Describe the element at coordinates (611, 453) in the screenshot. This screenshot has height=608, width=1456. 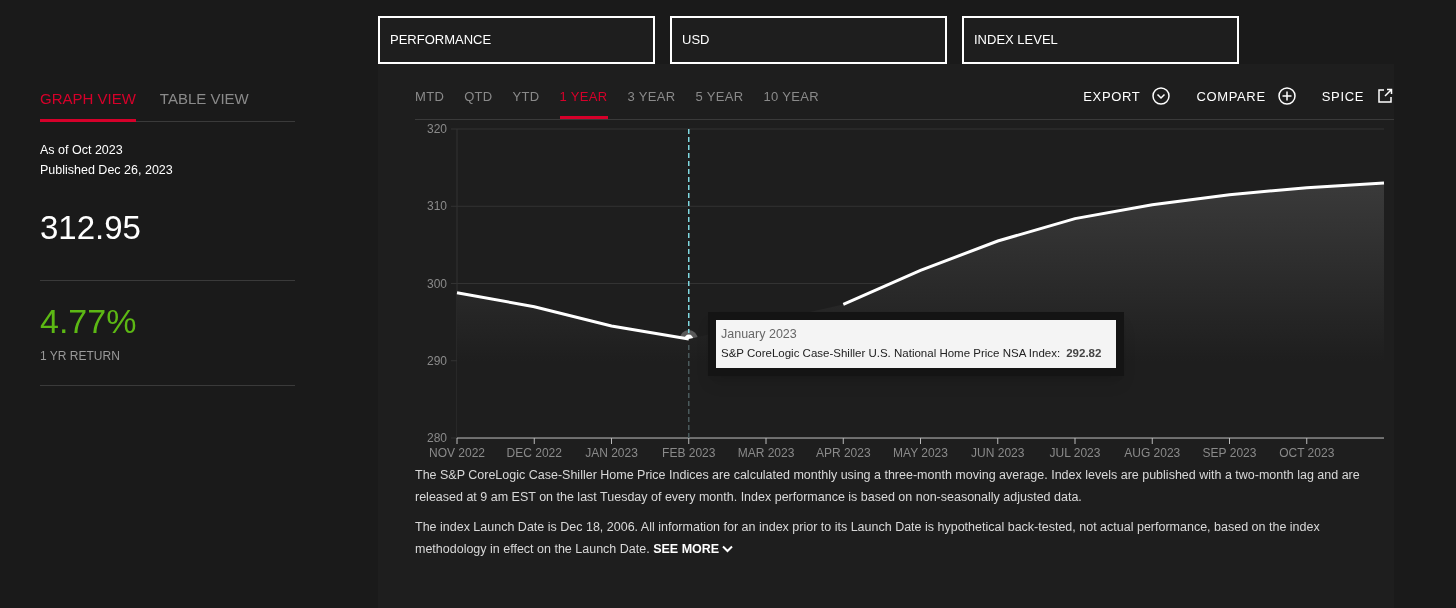
I see `x-tick-label: JAN 2023` at that location.